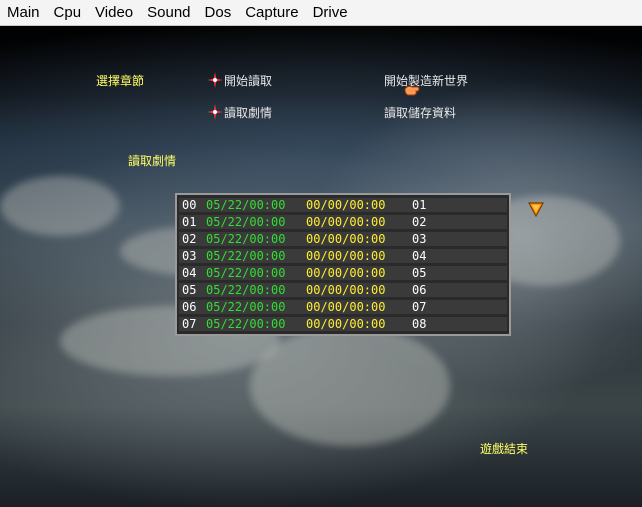  I want to click on scroll-down-arrow-icon, so click(536, 209).